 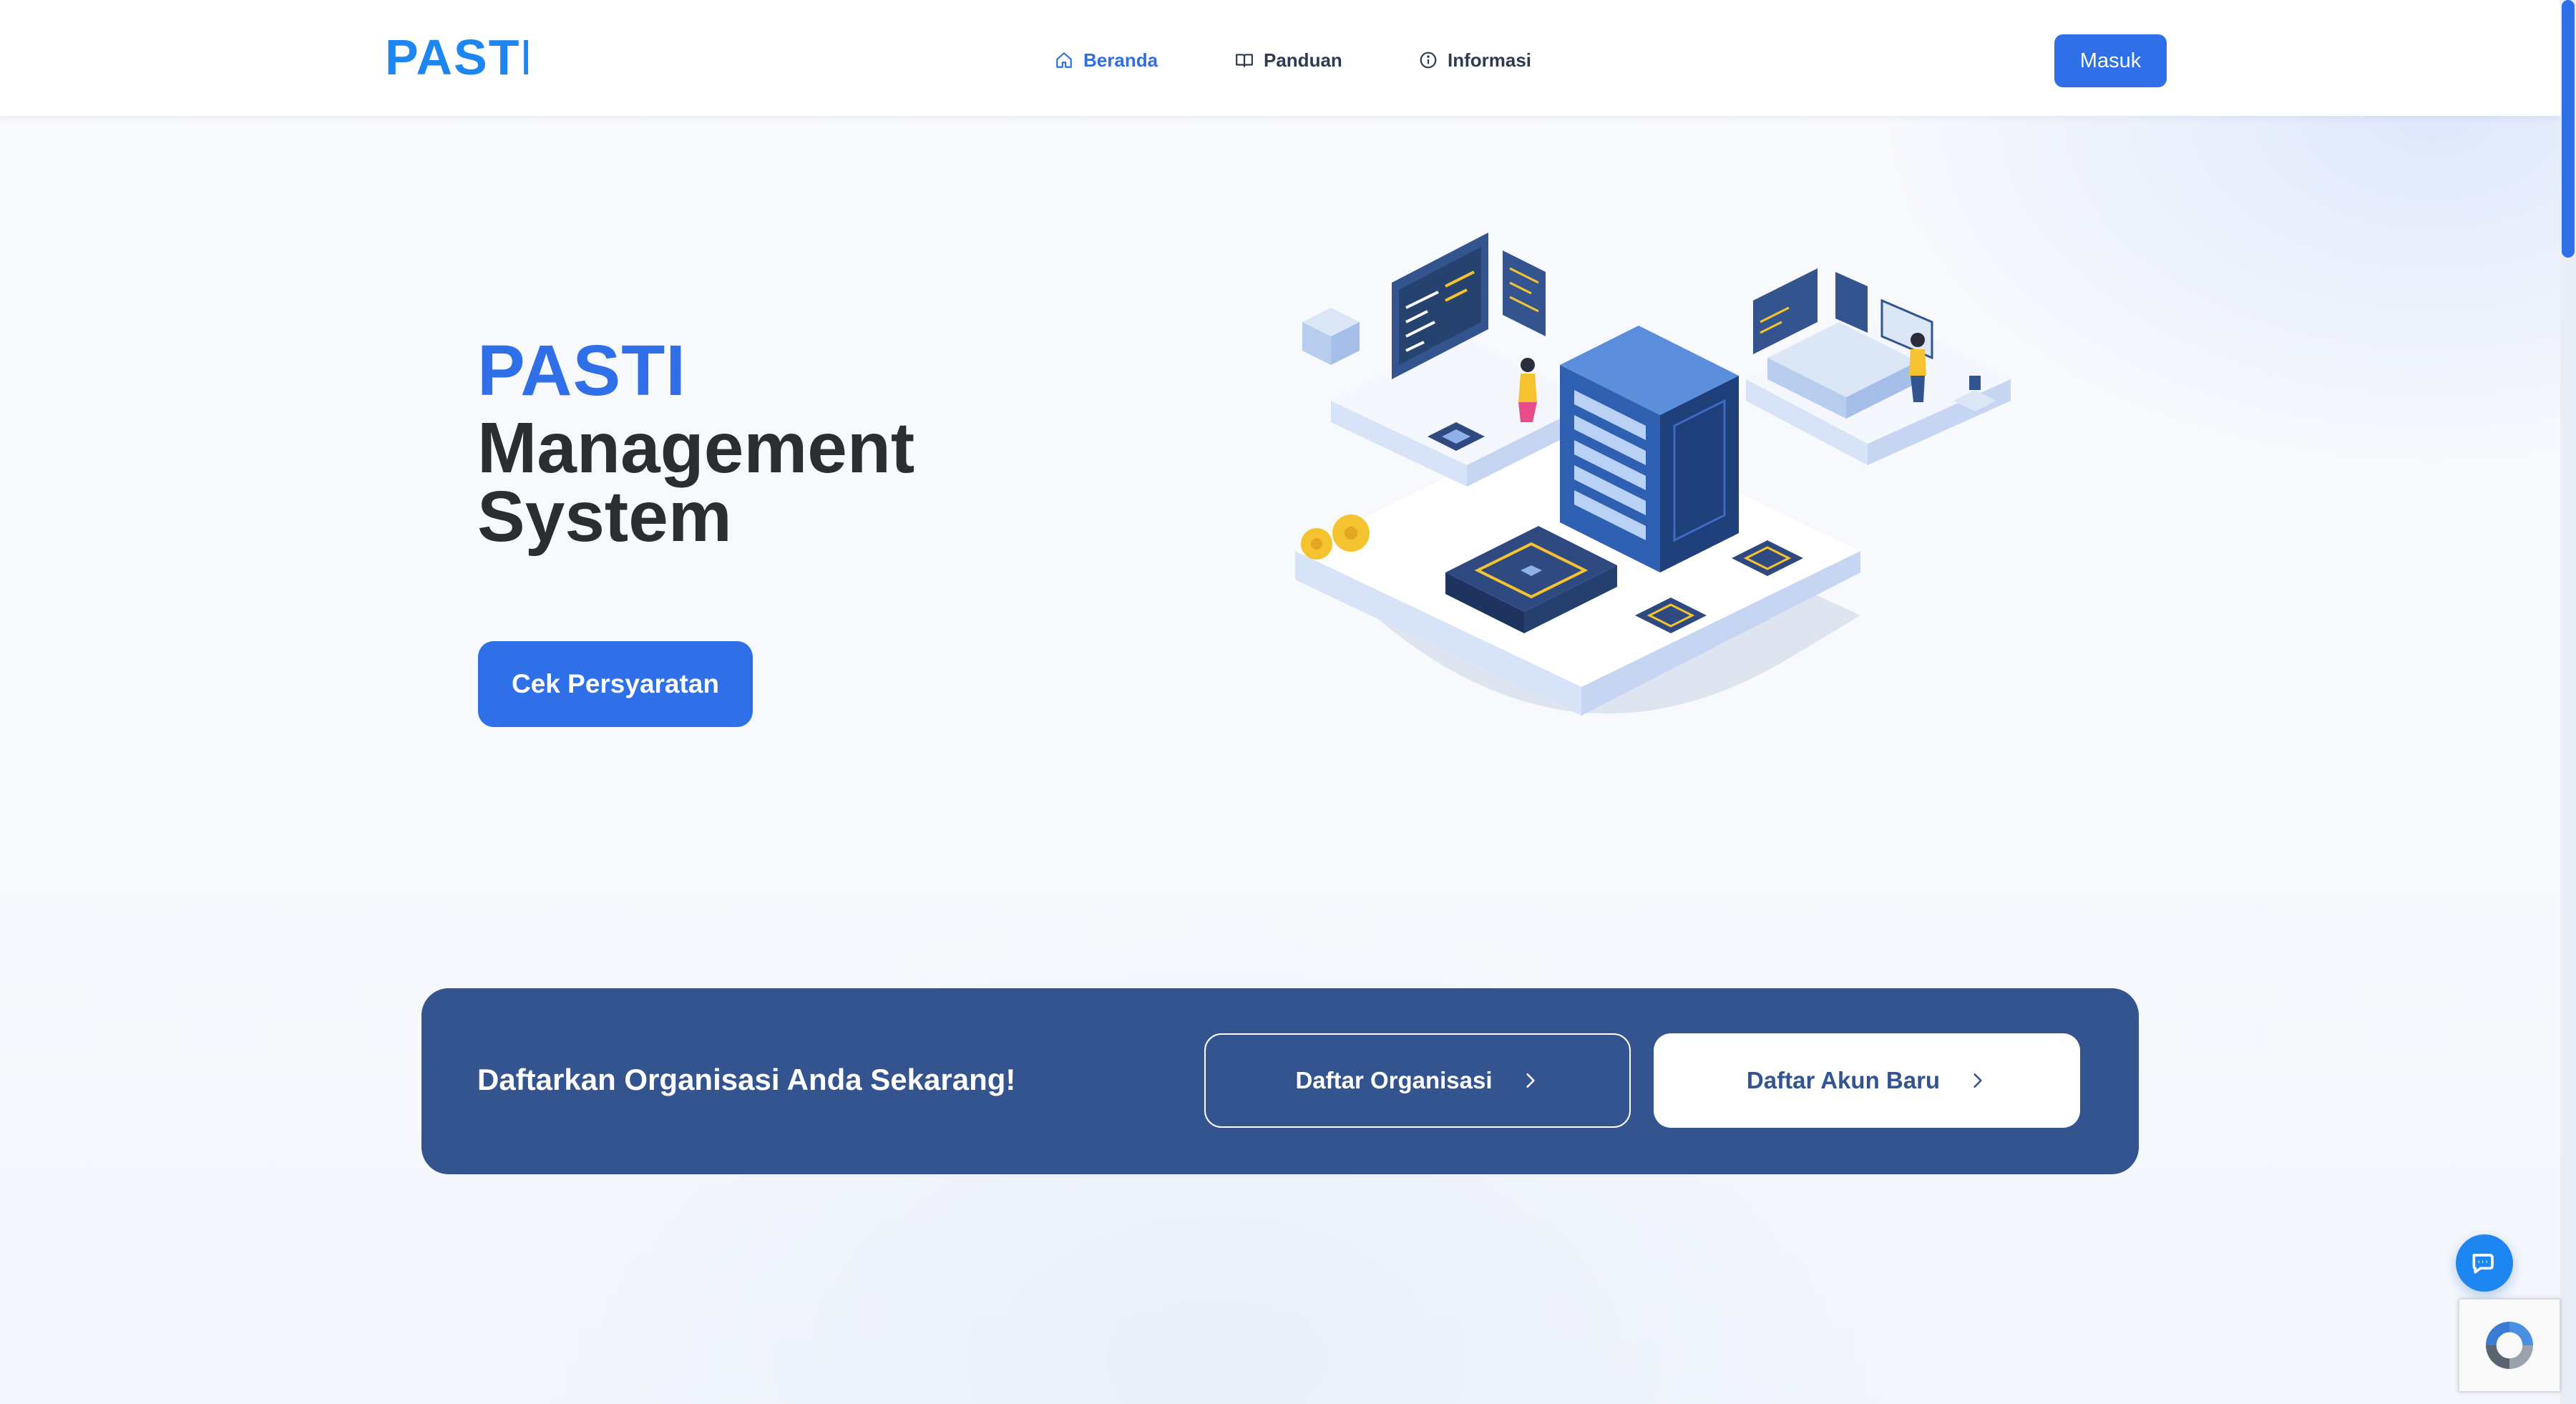 What do you see at coordinates (1064, 60) in the screenshot?
I see `home-icon` at bounding box center [1064, 60].